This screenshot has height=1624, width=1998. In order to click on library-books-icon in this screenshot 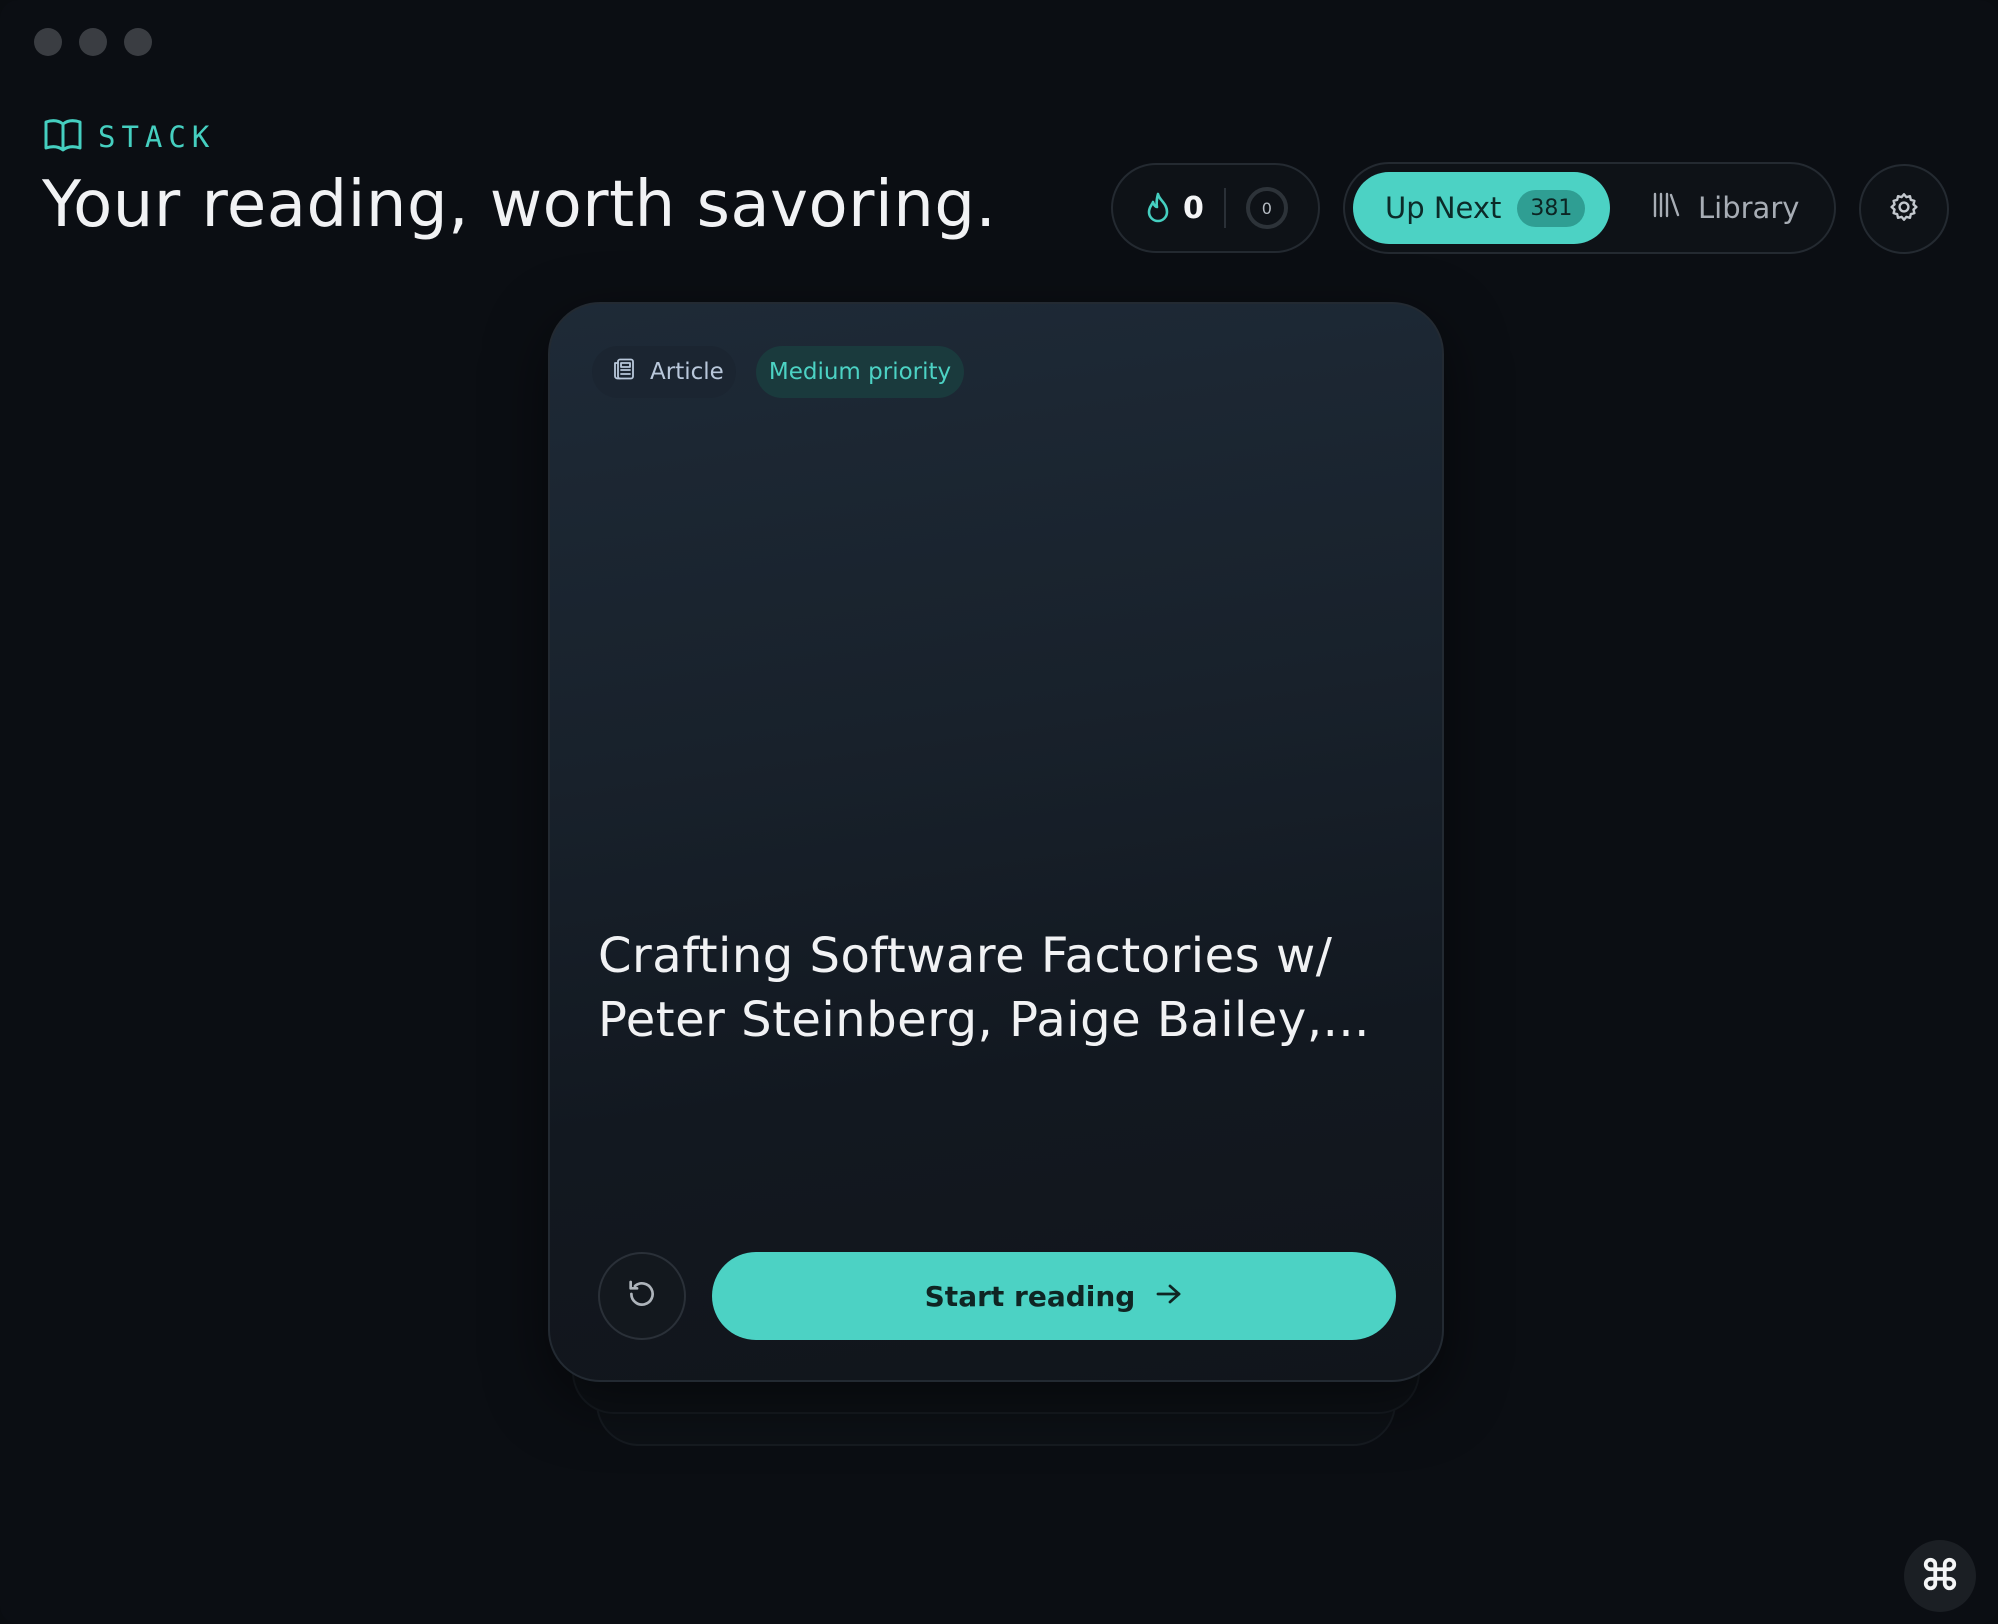, I will do `click(1666, 208)`.